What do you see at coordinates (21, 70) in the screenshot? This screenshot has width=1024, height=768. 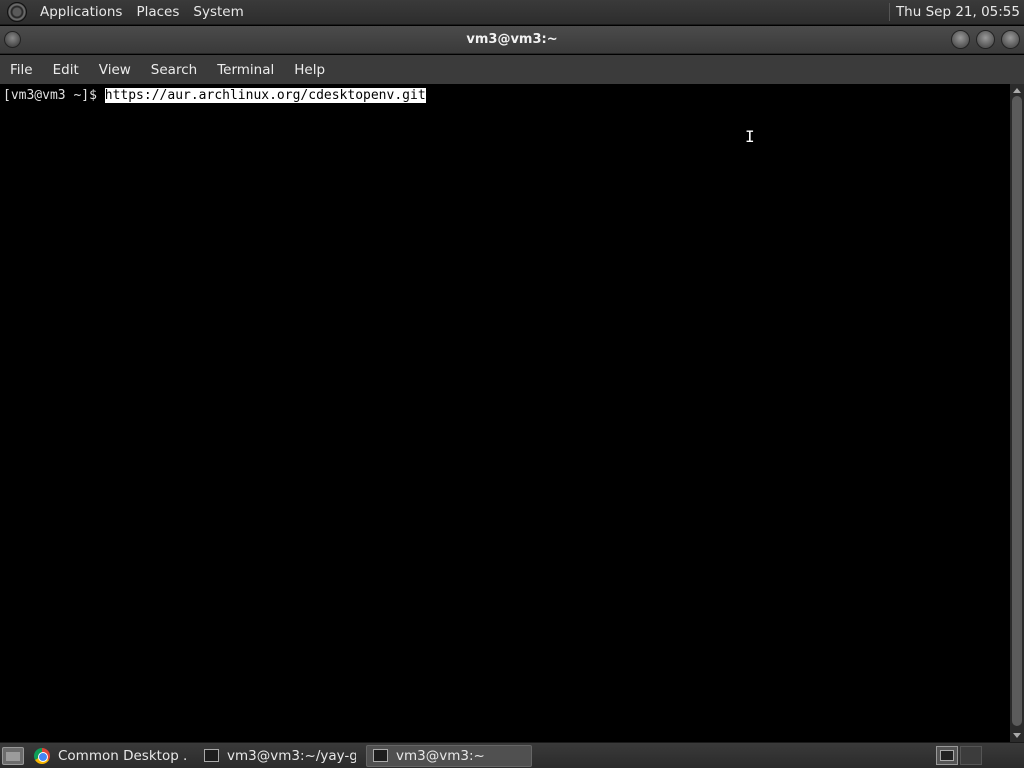 I see `menu-file: File` at bounding box center [21, 70].